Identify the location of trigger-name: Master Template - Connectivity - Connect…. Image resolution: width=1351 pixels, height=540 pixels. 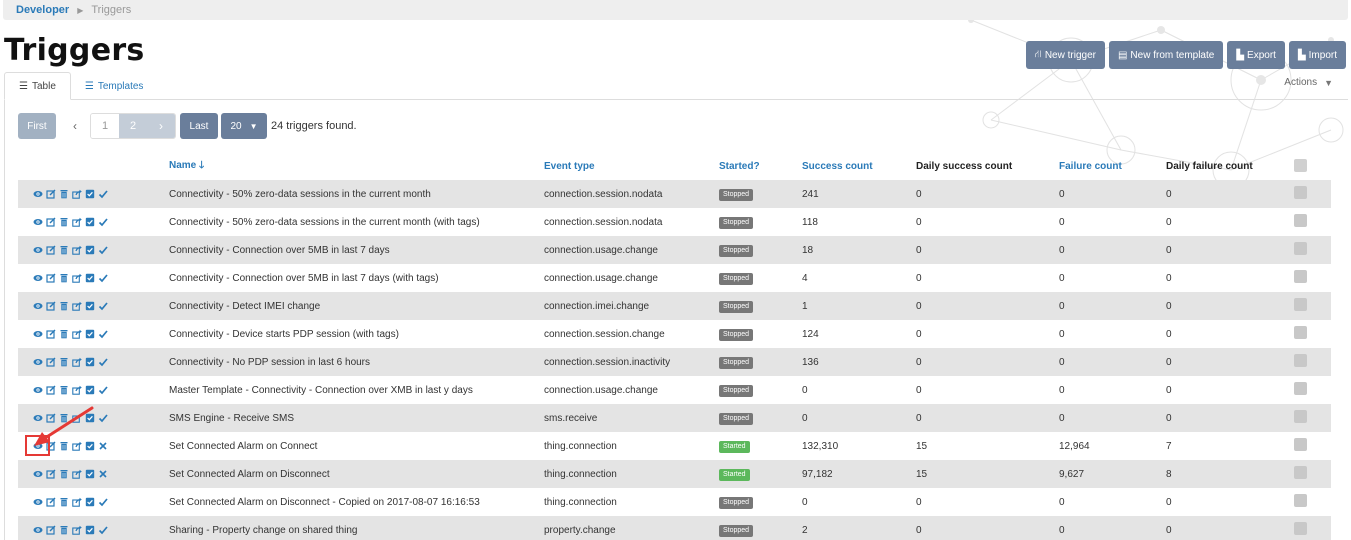
(321, 390).